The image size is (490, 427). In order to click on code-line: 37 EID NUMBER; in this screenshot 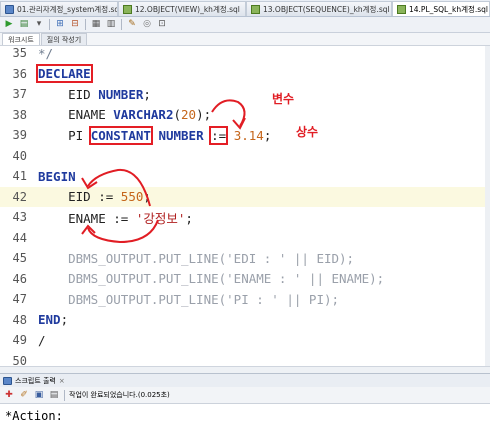, I will do `click(244, 94)`.